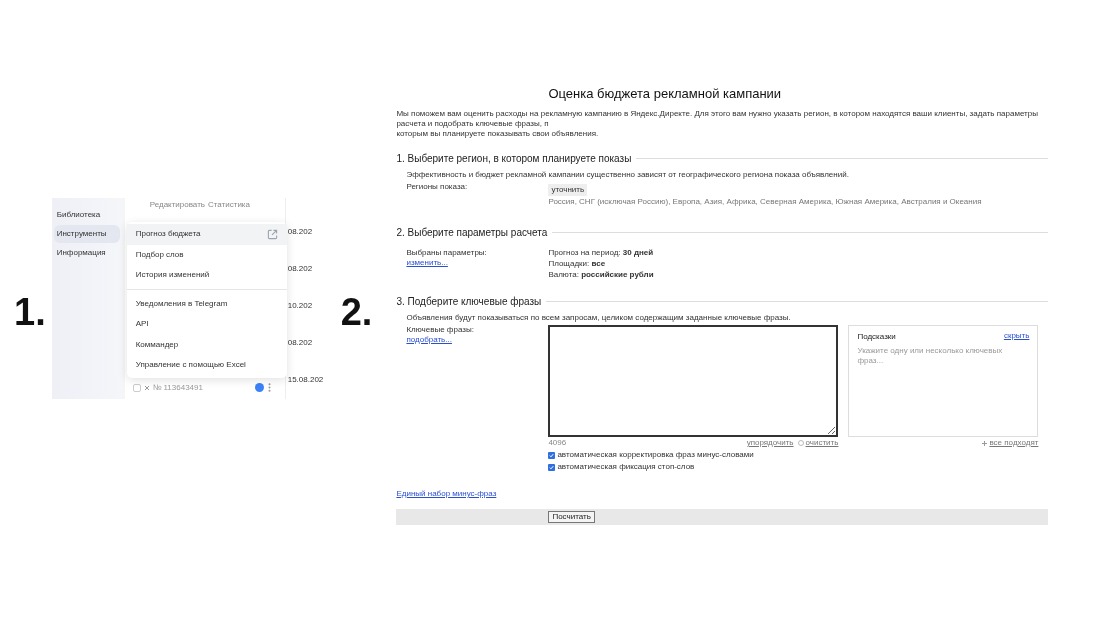 This screenshot has width=1099, height=618. Describe the element at coordinates (86, 234) in the screenshot. I see `sidebar-item: Инструменты` at that location.